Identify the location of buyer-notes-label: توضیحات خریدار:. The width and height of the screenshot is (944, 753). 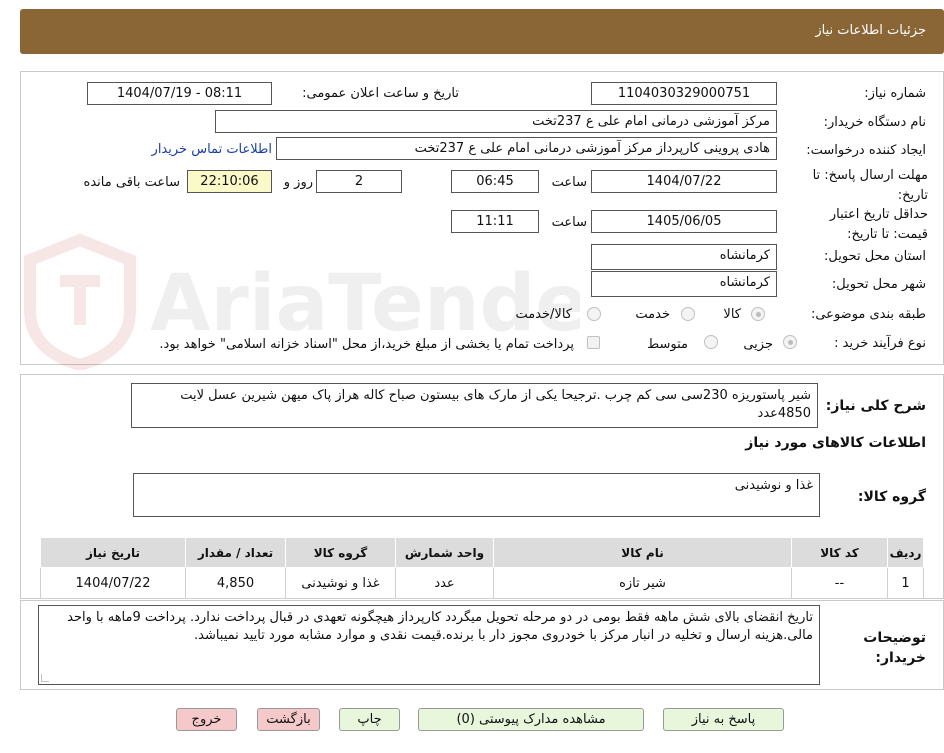
(894, 648).